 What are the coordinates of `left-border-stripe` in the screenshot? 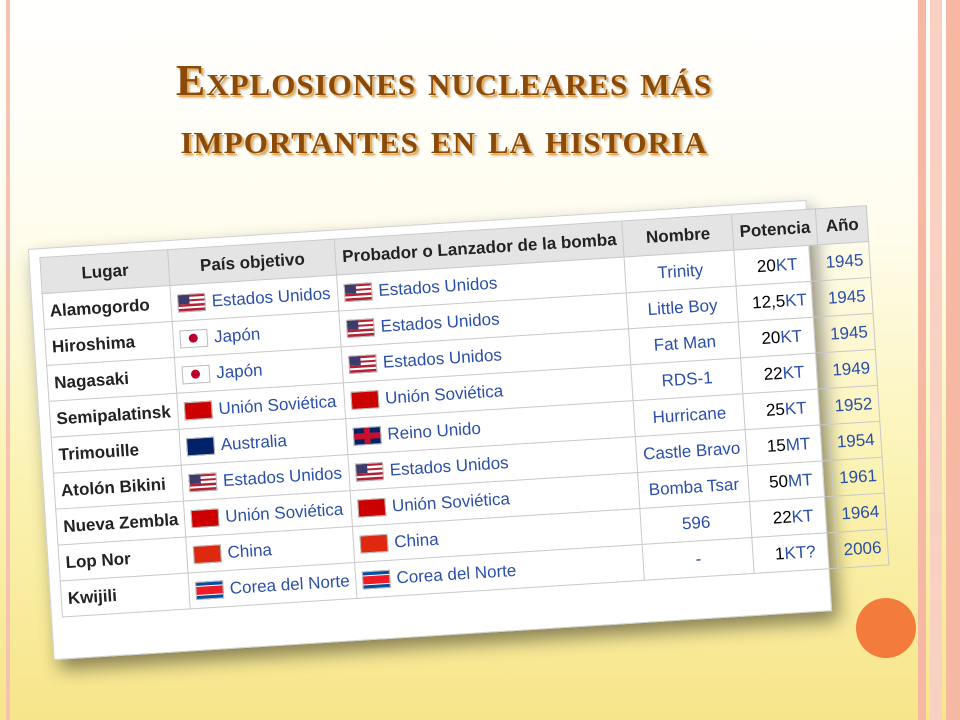 It's located at (8, 360).